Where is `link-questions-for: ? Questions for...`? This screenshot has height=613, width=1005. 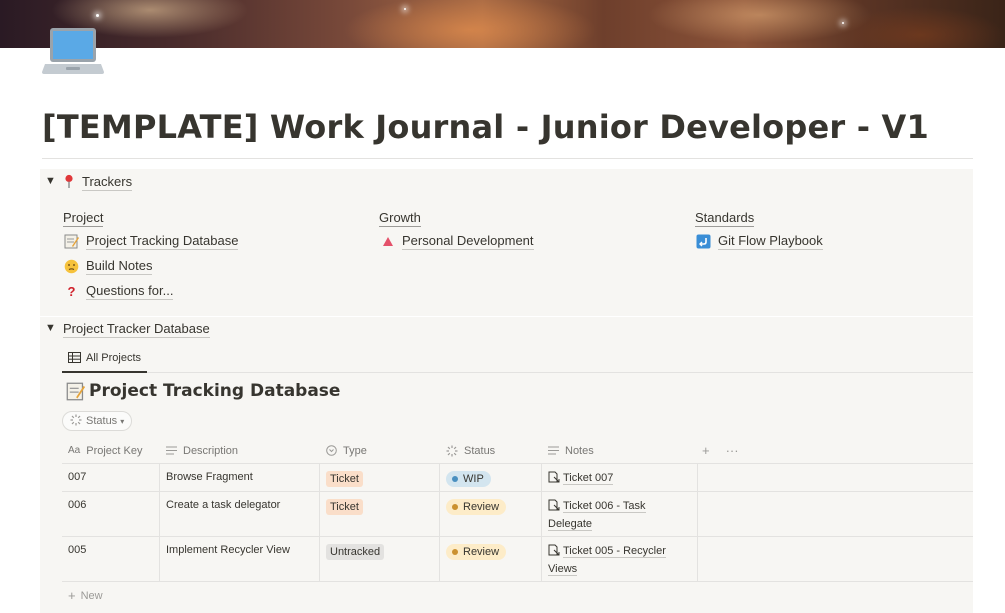
link-questions-for: ? Questions for... is located at coordinates (118, 291).